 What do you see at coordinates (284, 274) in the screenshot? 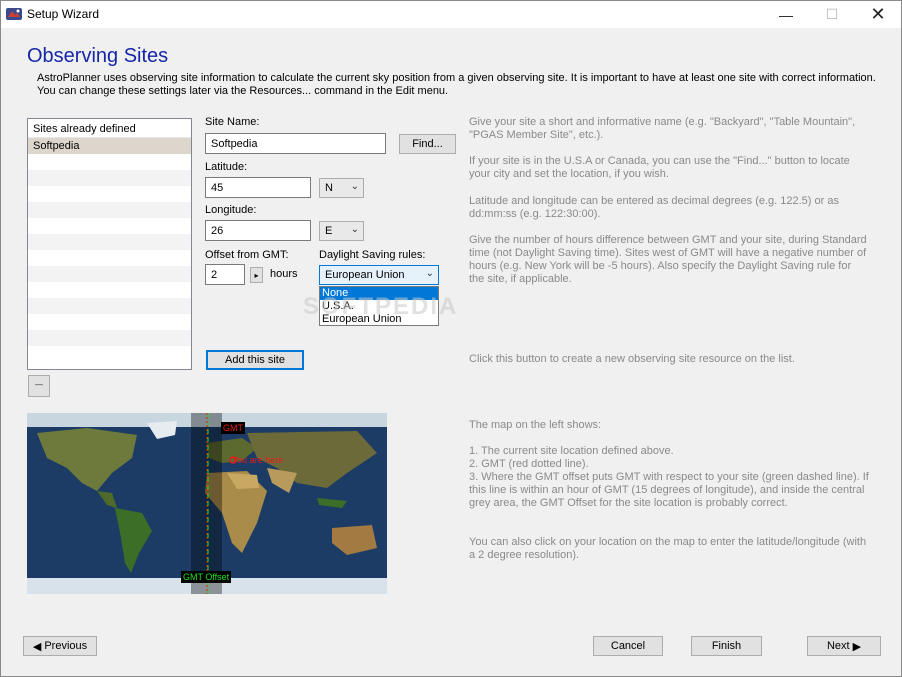
I see `hours-label: hours` at bounding box center [284, 274].